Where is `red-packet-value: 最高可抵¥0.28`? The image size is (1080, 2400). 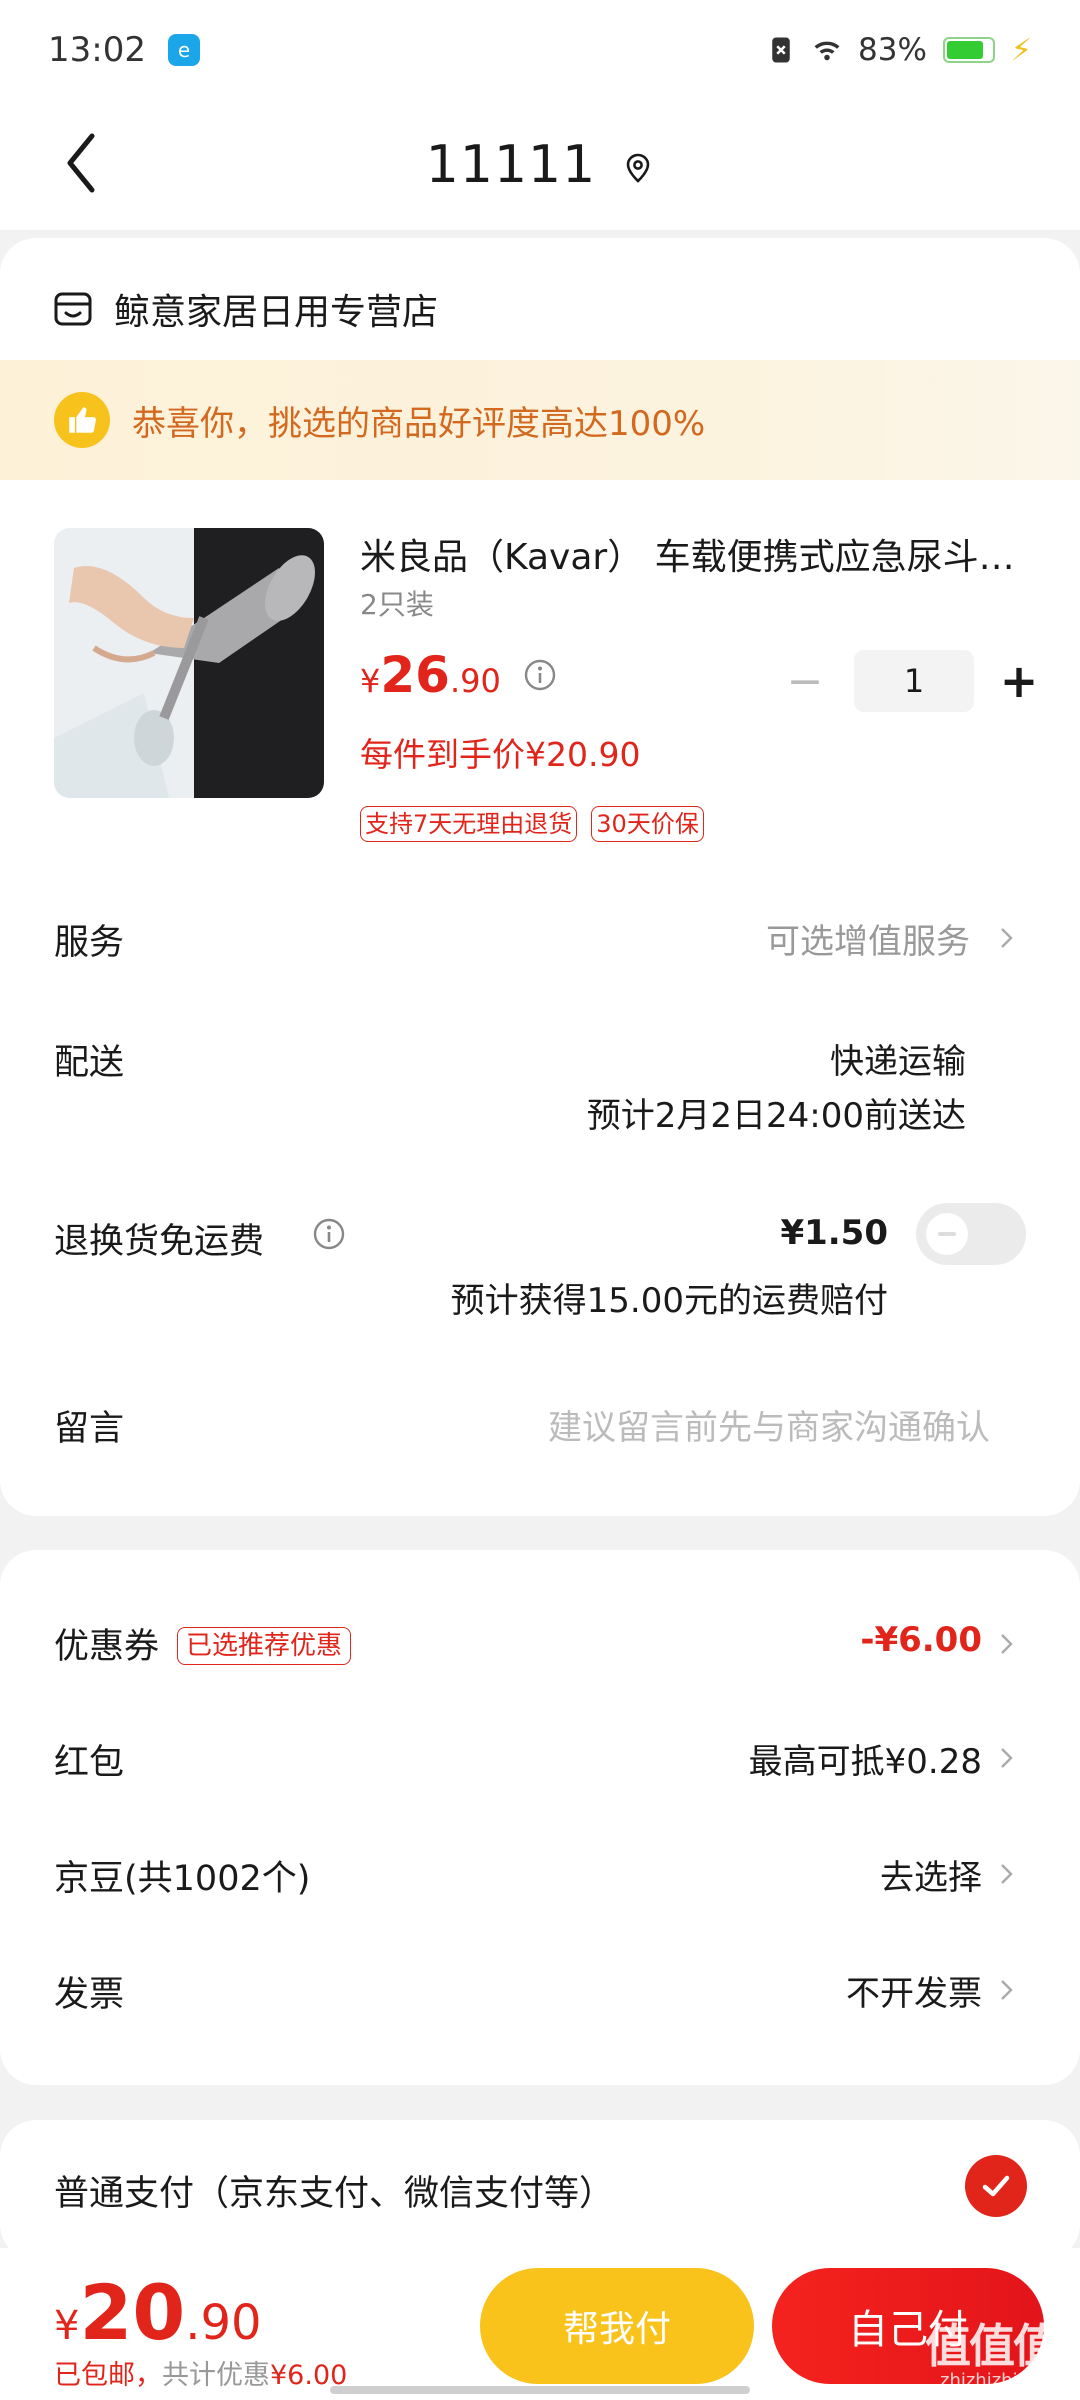 red-packet-value: 最高可抵¥0.28 is located at coordinates (865, 1758).